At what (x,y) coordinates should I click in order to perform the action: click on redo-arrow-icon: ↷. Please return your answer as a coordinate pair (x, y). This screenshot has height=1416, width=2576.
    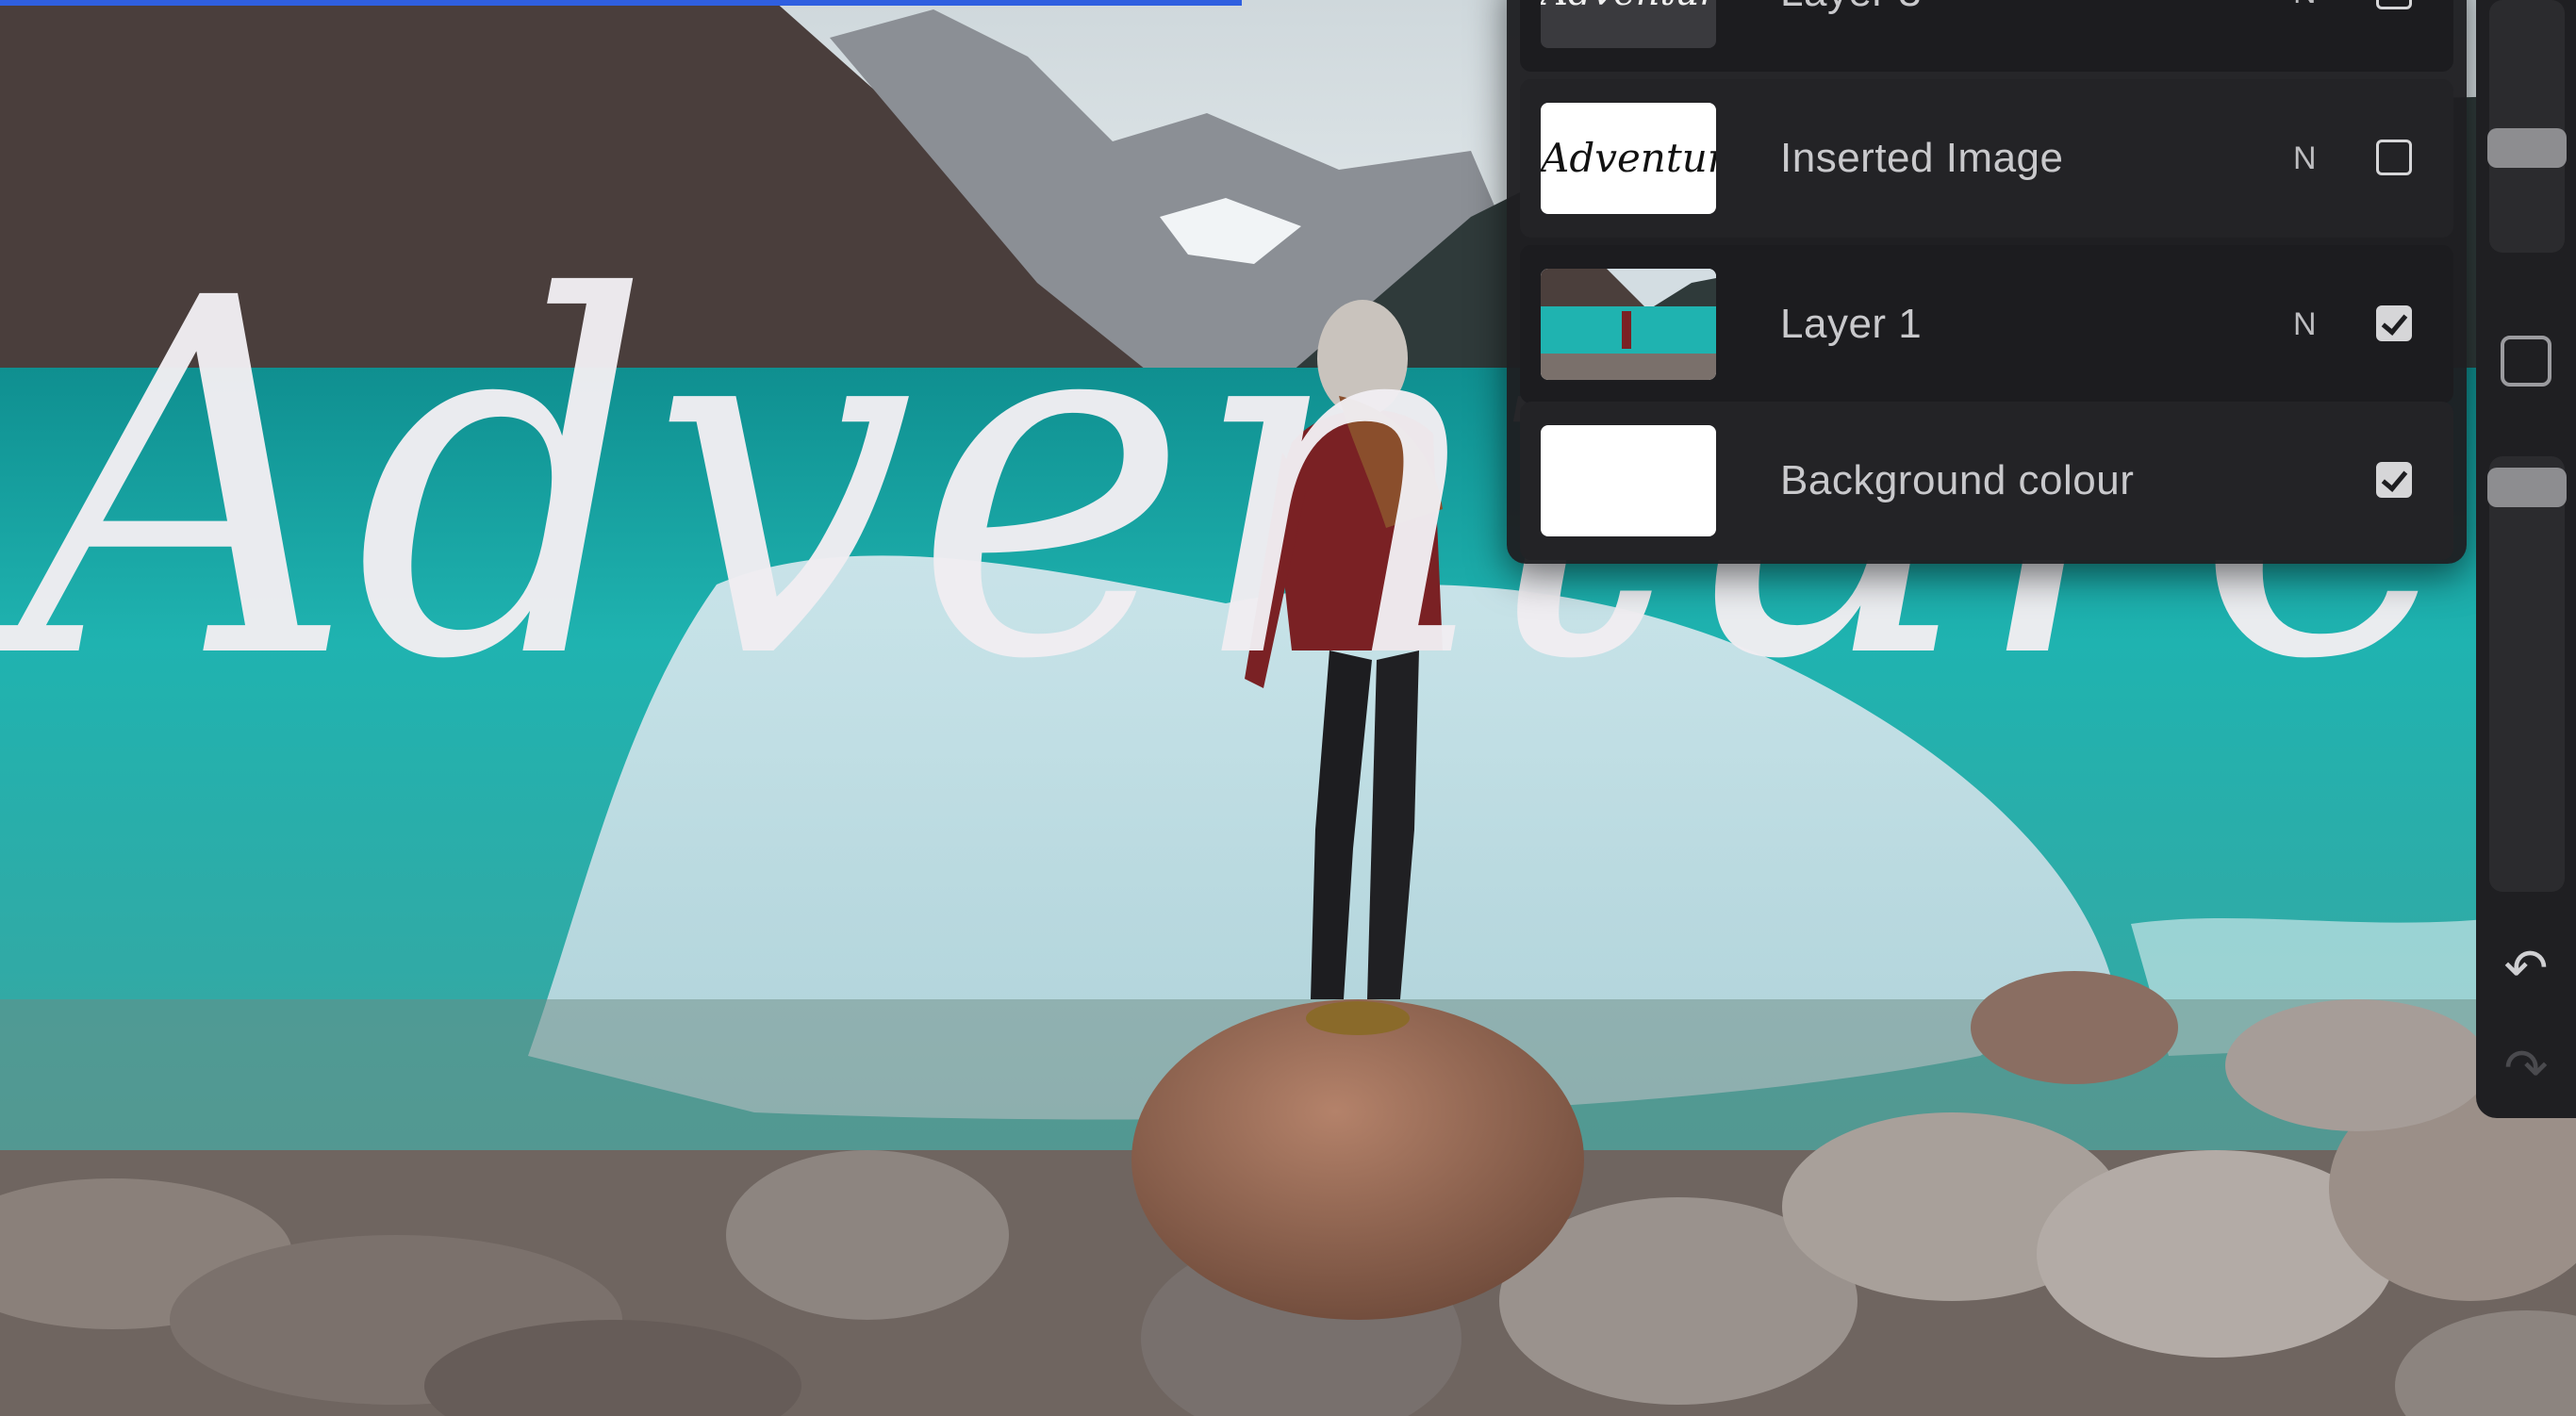
    Looking at the image, I should click on (2526, 1068).